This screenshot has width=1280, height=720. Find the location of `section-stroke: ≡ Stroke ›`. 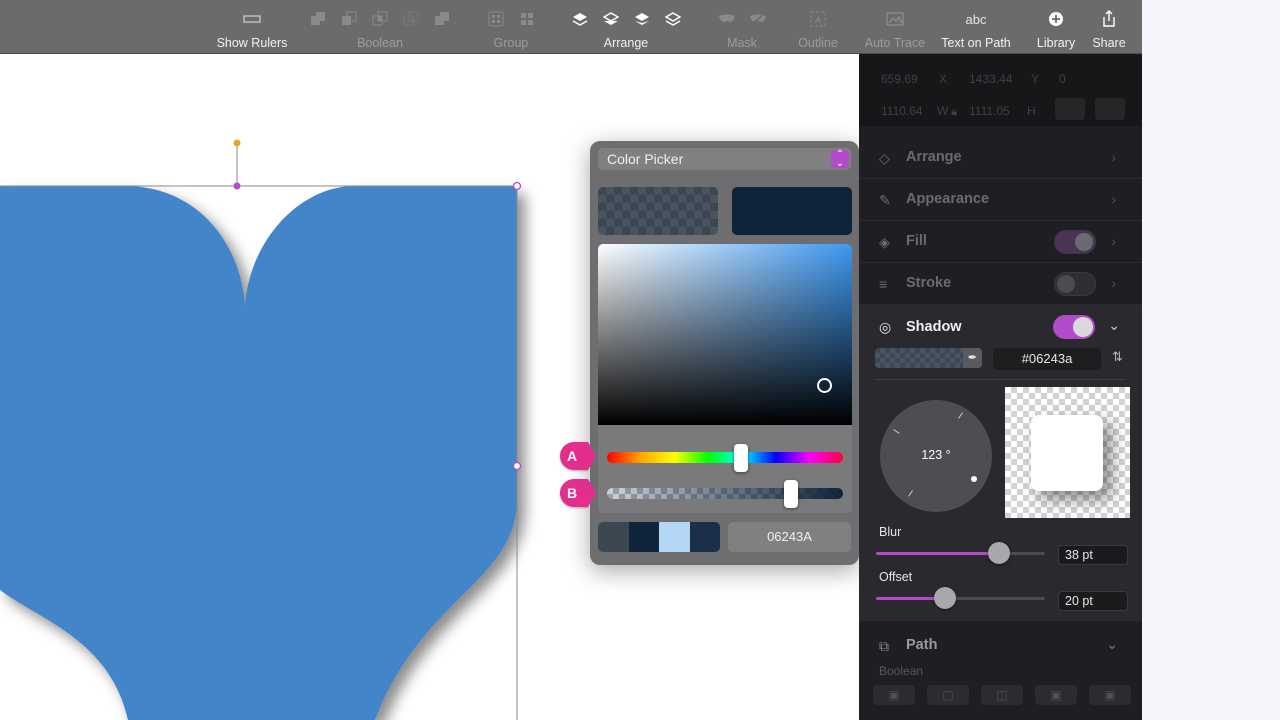

section-stroke: ≡ Stroke › is located at coordinates (1000, 284).